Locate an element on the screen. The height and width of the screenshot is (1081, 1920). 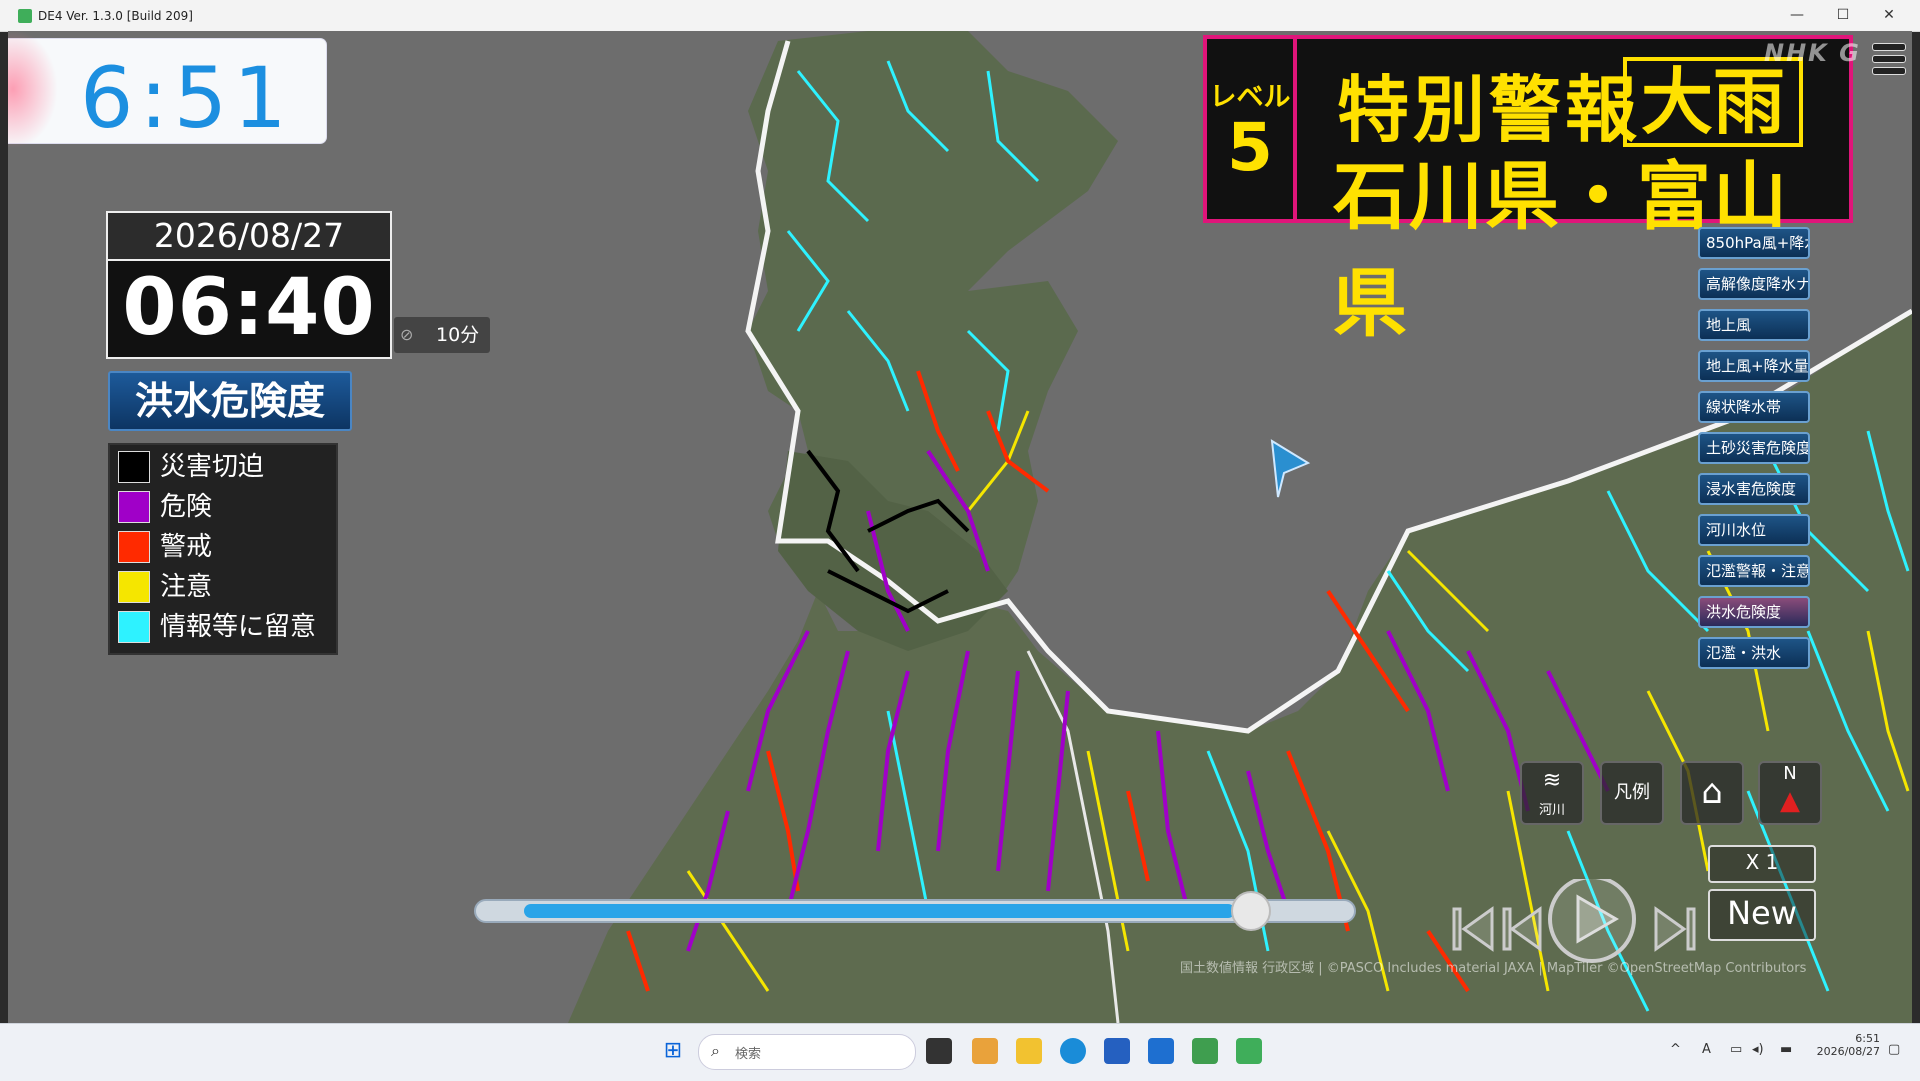
legend-item: 災害切迫 is located at coordinates (222, 466).